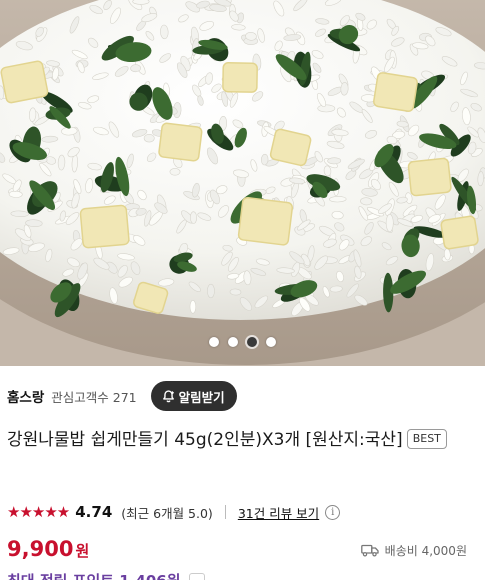  I want to click on max-points: 최대 적립 포인트 1,406원, so click(106, 575).